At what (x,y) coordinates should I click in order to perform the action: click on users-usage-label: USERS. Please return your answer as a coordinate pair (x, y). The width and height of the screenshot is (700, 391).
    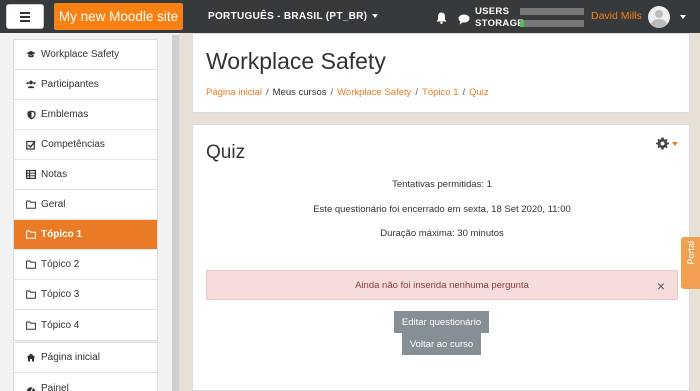
    Looking at the image, I should click on (492, 11).